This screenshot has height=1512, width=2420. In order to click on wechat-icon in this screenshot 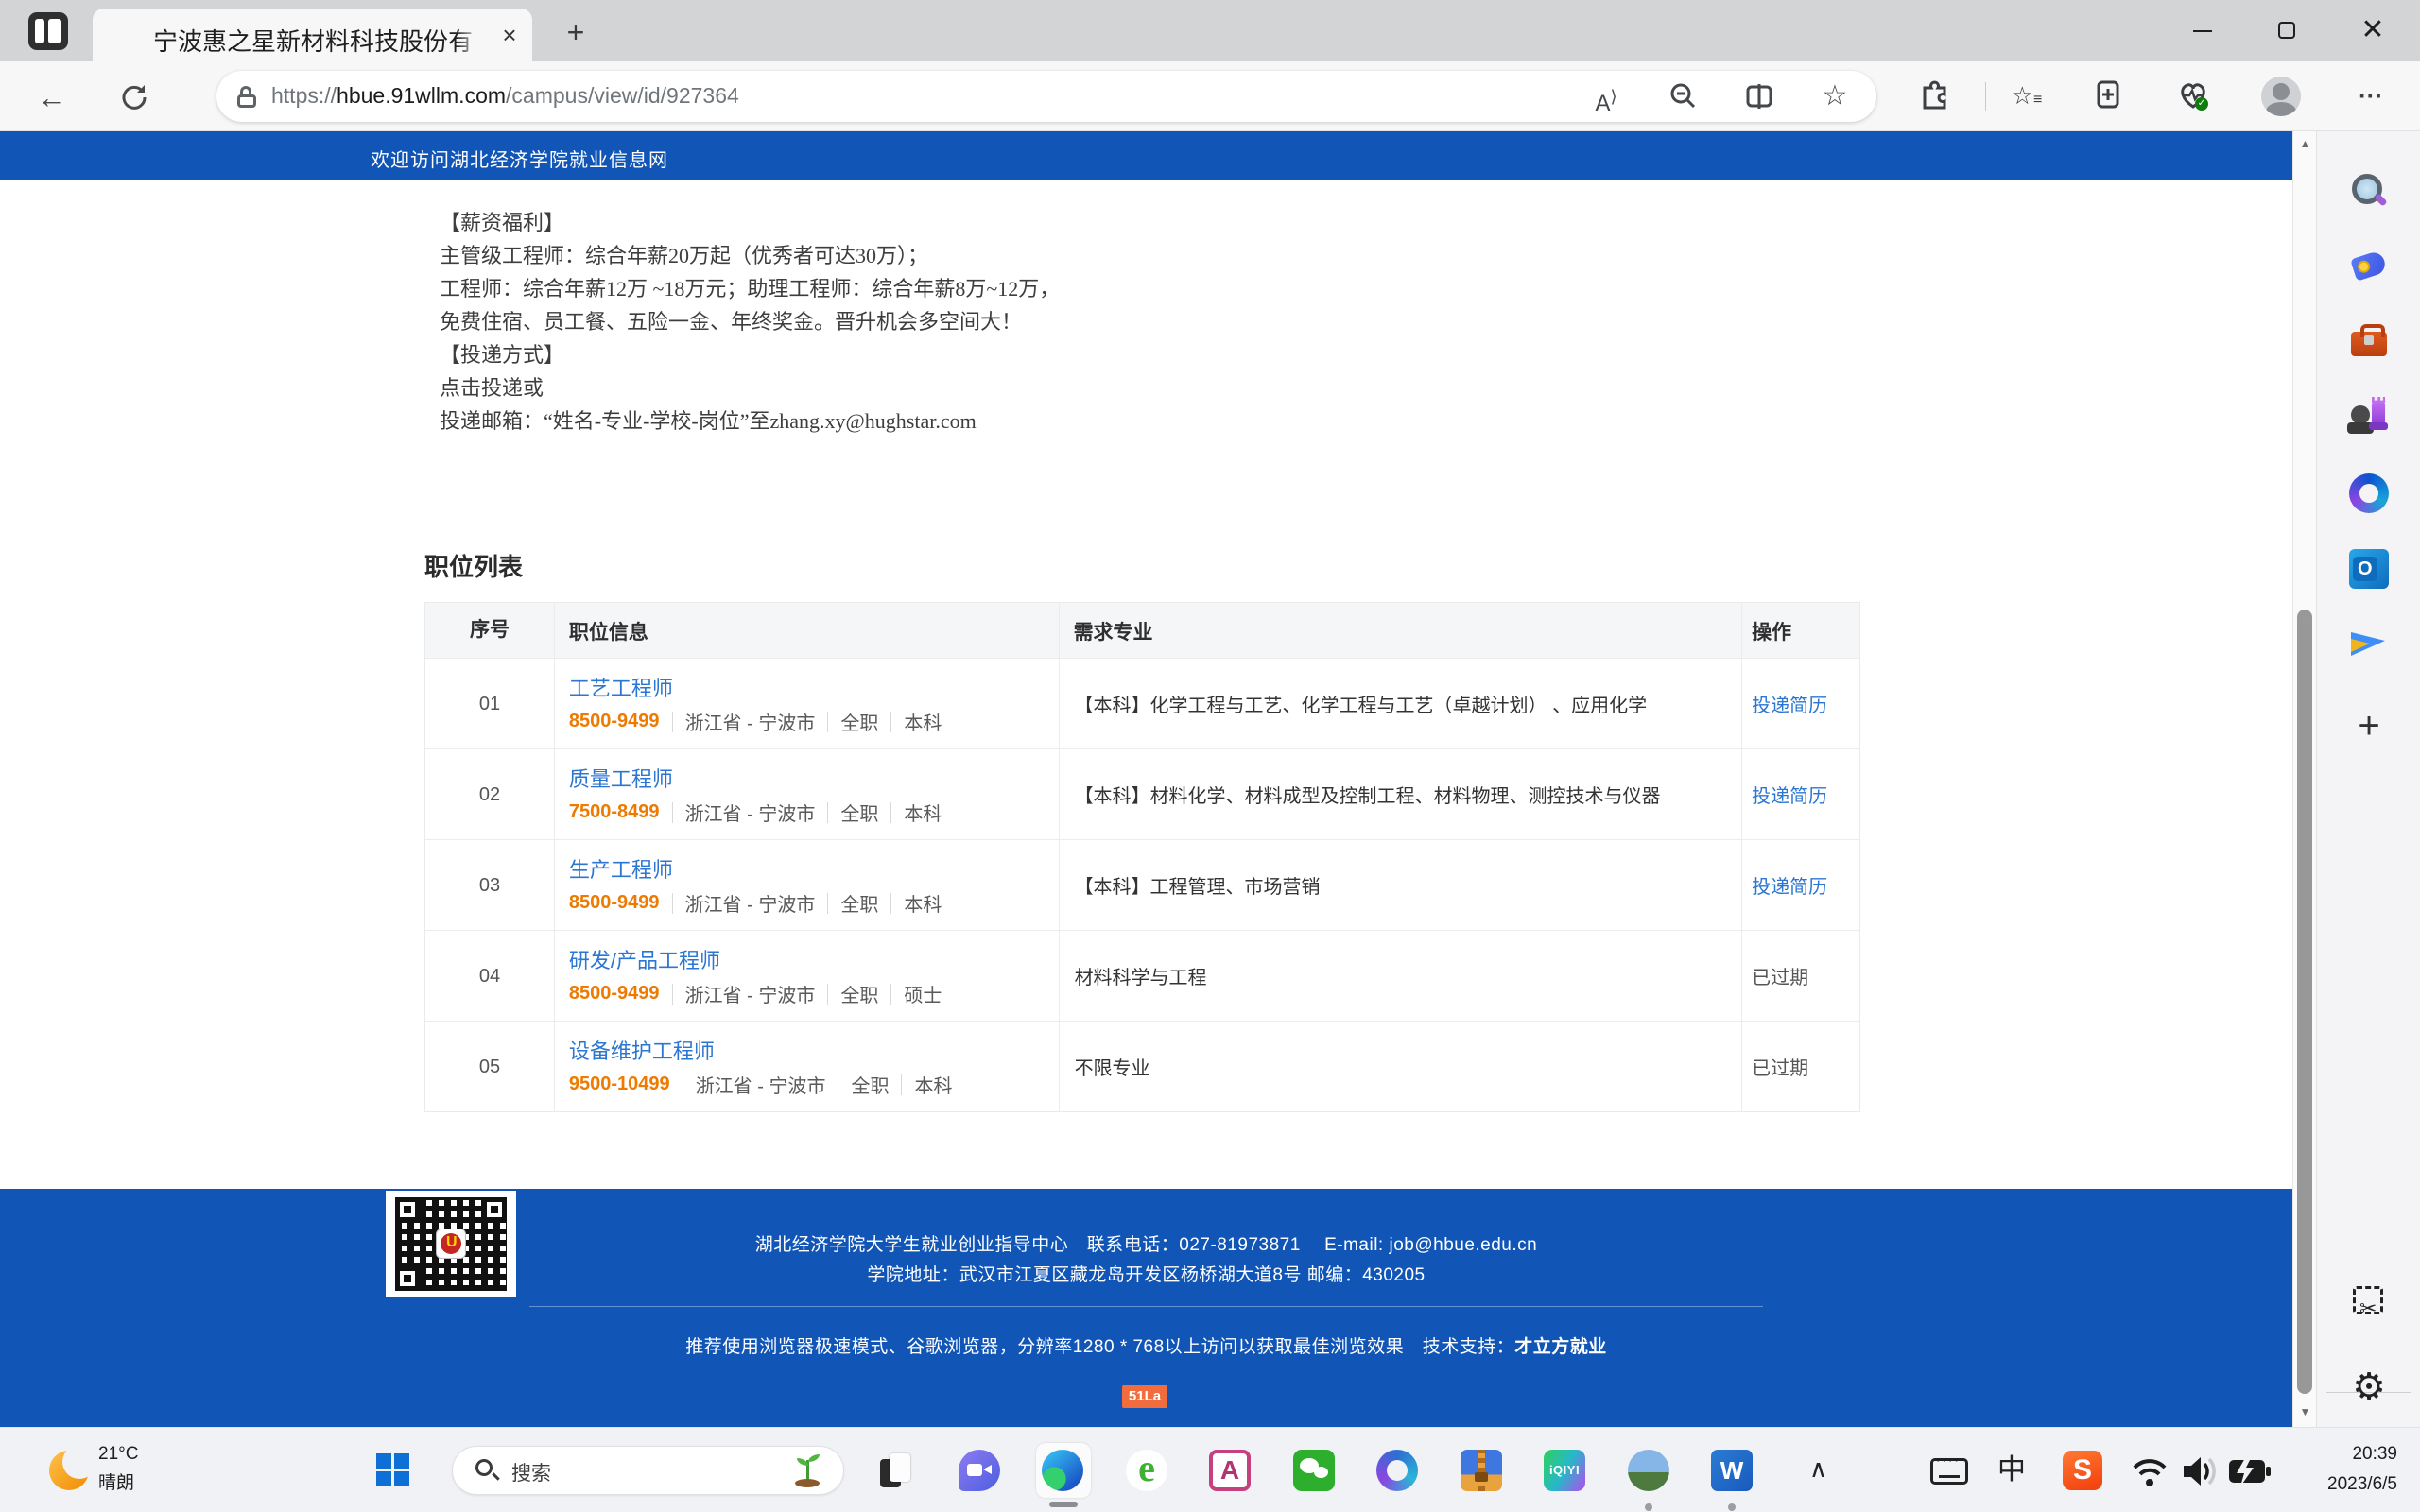, I will do `click(1314, 1470)`.